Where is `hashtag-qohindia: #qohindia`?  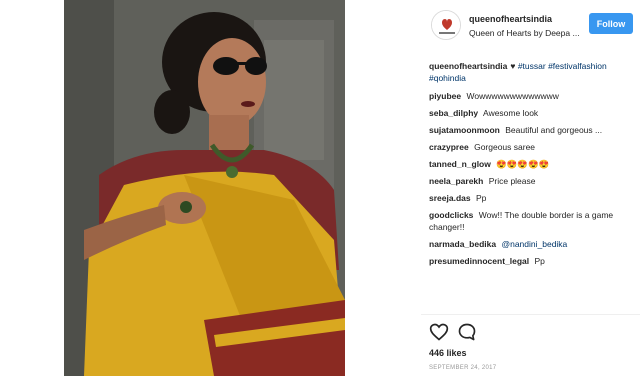
hashtag-qohindia: #qohindia is located at coordinates (447, 78).